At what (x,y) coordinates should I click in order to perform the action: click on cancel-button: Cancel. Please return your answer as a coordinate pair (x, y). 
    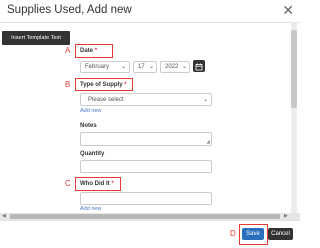
    Looking at the image, I should click on (280, 234).